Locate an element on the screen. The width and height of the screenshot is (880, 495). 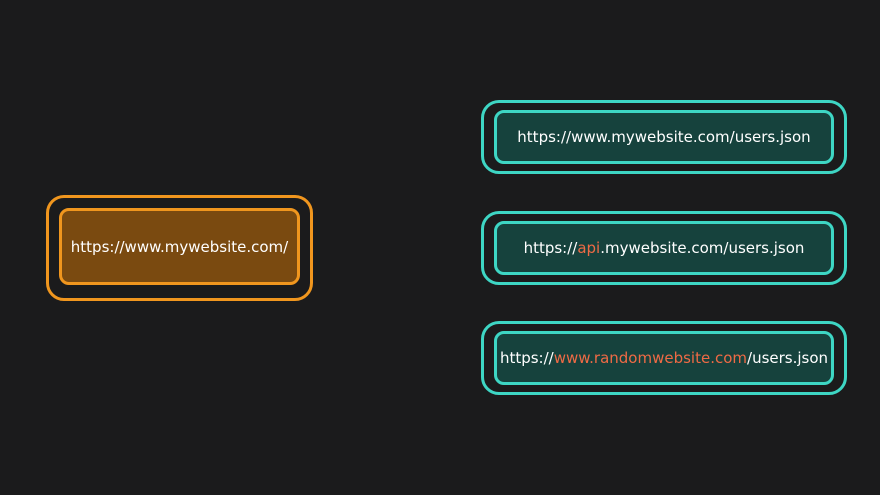
target-2-url: https://api.mywebsite.com/users.json is located at coordinates (664, 248).